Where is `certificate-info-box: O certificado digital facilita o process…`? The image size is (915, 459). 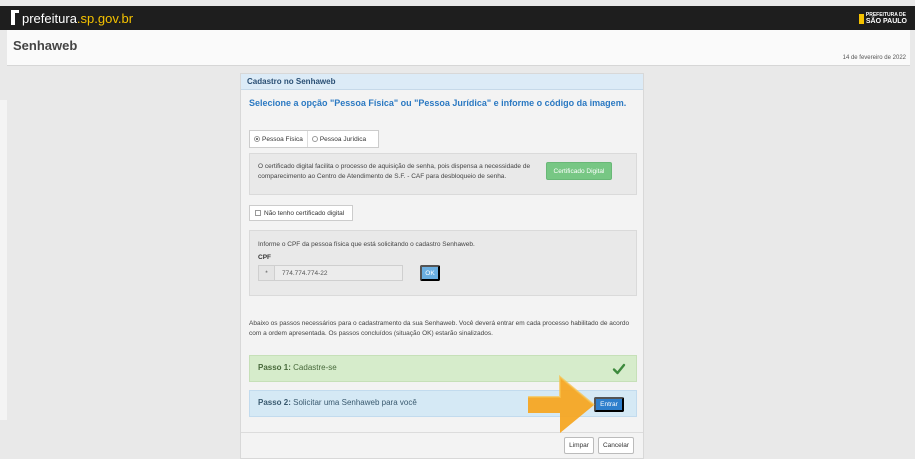 certificate-info-box: O certificado digital facilita o process… is located at coordinates (443, 174).